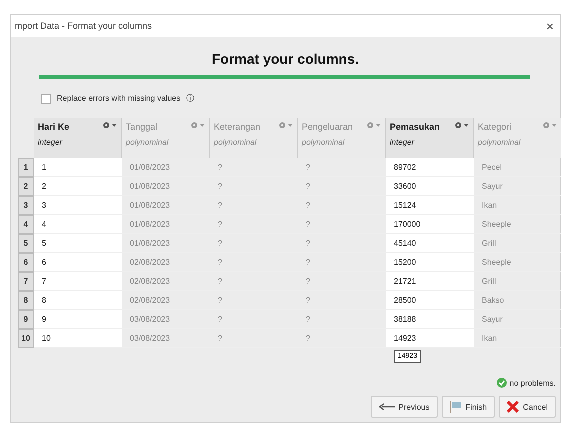  I want to click on table-cell: 45140, so click(430, 243).